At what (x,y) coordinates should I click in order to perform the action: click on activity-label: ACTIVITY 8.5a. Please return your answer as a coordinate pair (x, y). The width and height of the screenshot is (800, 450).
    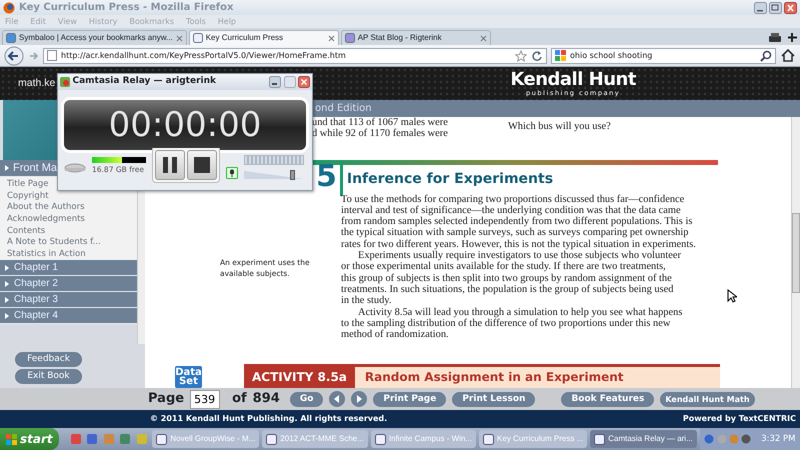
    Looking at the image, I should click on (299, 377).